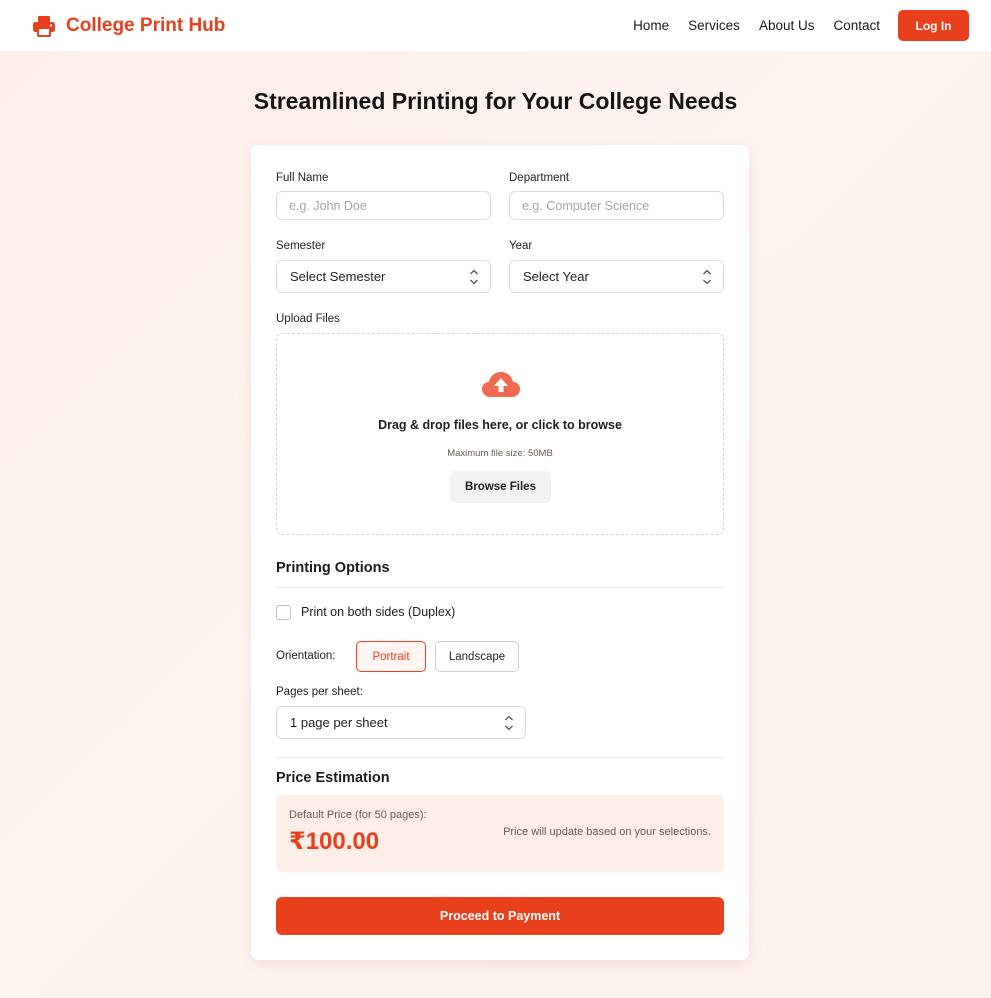 This screenshot has width=991, height=998. I want to click on price-value: ₹100.00, so click(334, 841).